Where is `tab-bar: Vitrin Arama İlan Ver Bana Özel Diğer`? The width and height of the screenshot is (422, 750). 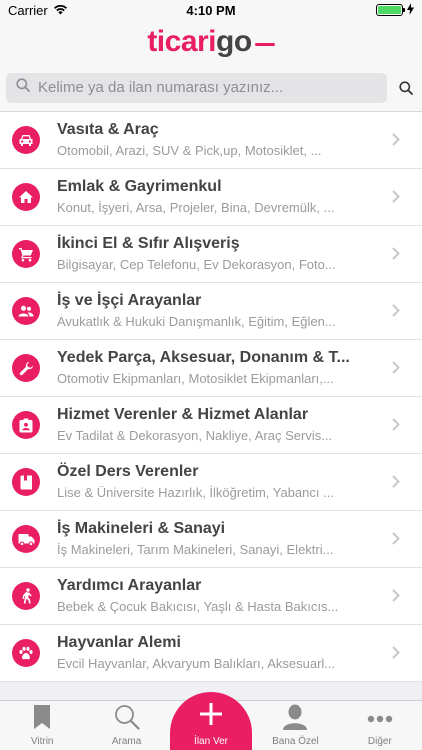 tab-bar: Vitrin Arama İlan Ver Bana Özel Diğer is located at coordinates (211, 721).